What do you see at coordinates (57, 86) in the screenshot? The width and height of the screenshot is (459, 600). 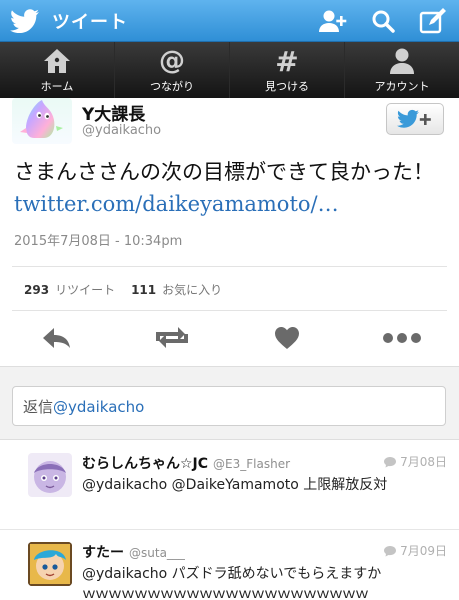 I see `tab-home-label: ホーム` at bounding box center [57, 86].